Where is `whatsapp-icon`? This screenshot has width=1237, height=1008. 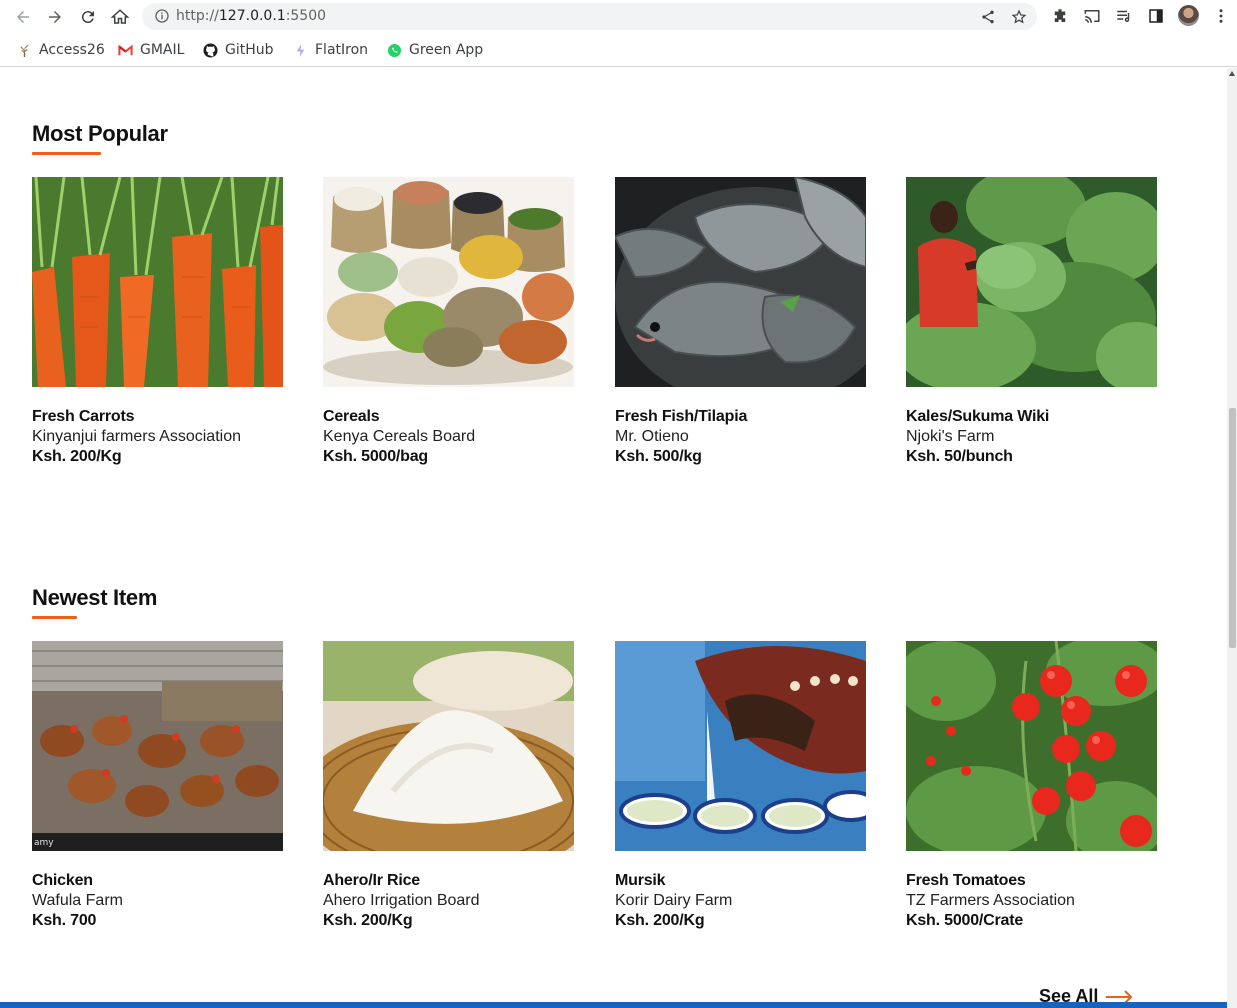 whatsapp-icon is located at coordinates (394, 50).